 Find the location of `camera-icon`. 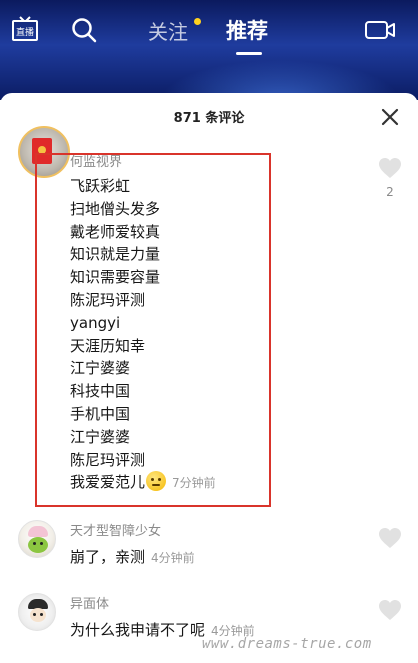

camera-icon is located at coordinates (380, 30).